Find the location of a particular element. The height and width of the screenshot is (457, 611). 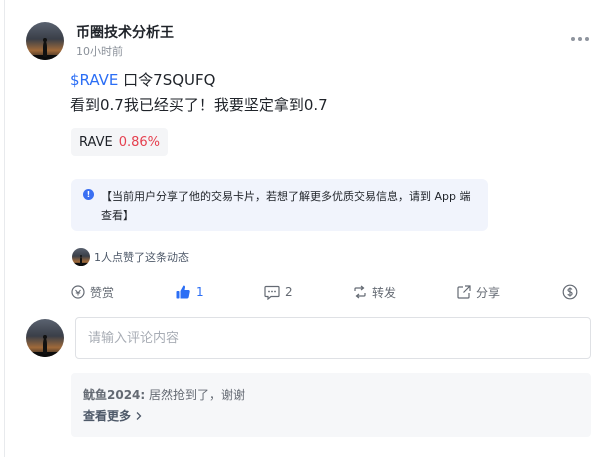

reward-label: 赞赏 is located at coordinates (102, 292).